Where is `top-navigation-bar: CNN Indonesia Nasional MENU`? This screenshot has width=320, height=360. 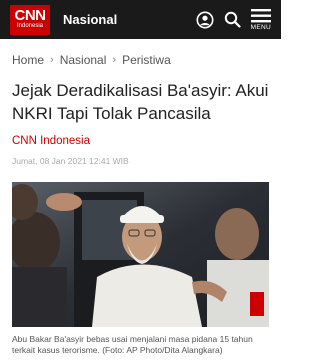
top-navigation-bar: CNN Indonesia Nasional MENU is located at coordinates (140, 19).